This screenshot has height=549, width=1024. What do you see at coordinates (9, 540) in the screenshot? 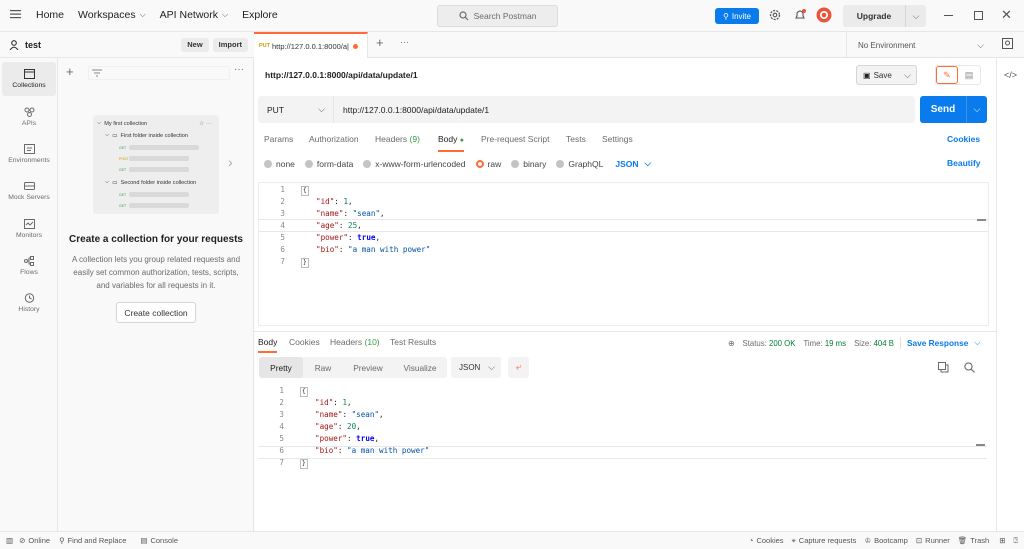
I see `toggle-sidebar-icon: ▥` at bounding box center [9, 540].